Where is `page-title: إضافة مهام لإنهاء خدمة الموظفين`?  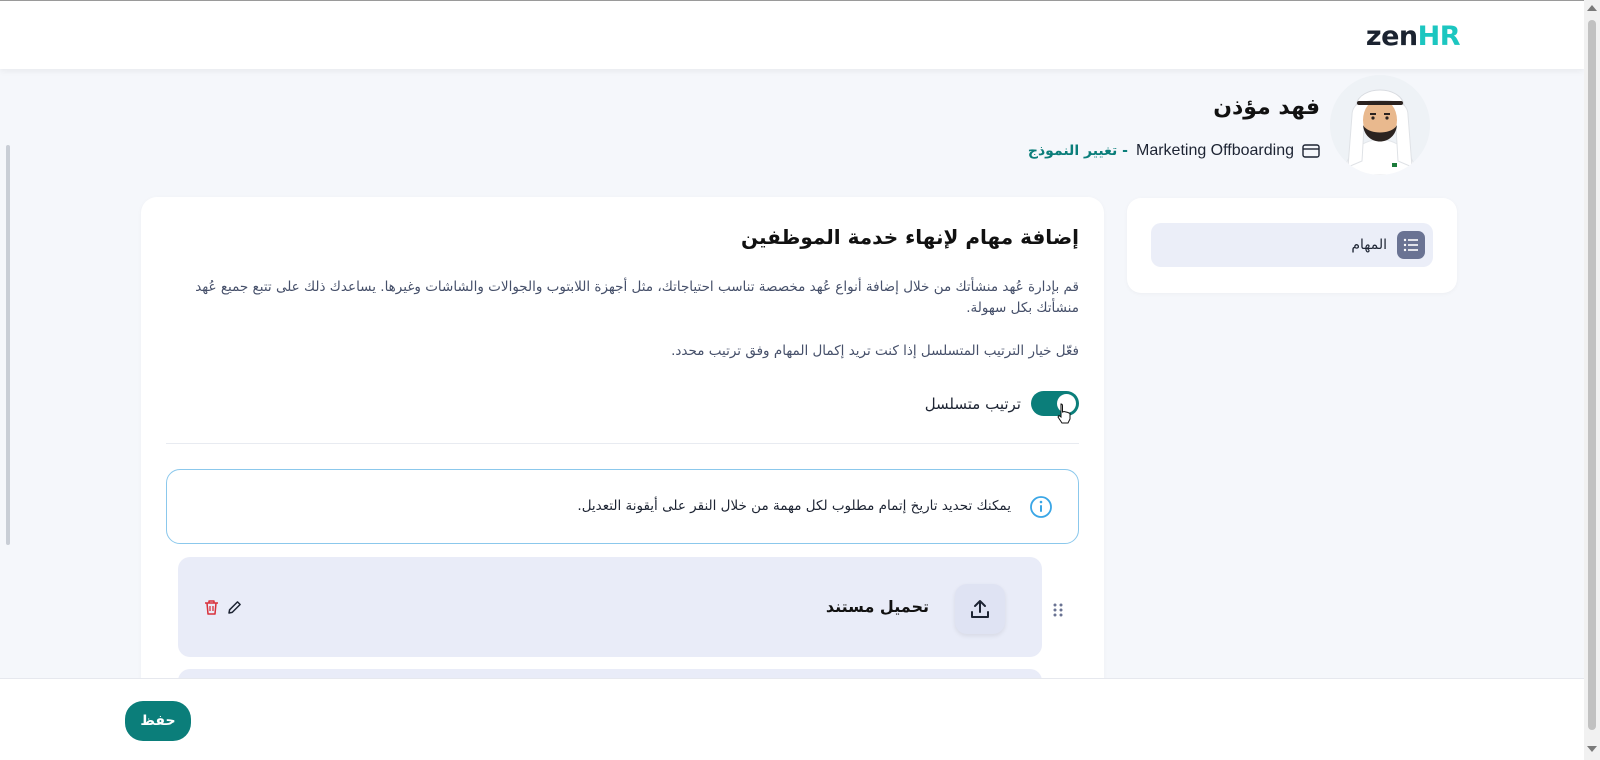 page-title: إضافة مهام لإنهاء خدمة الموظفين is located at coordinates (909, 237).